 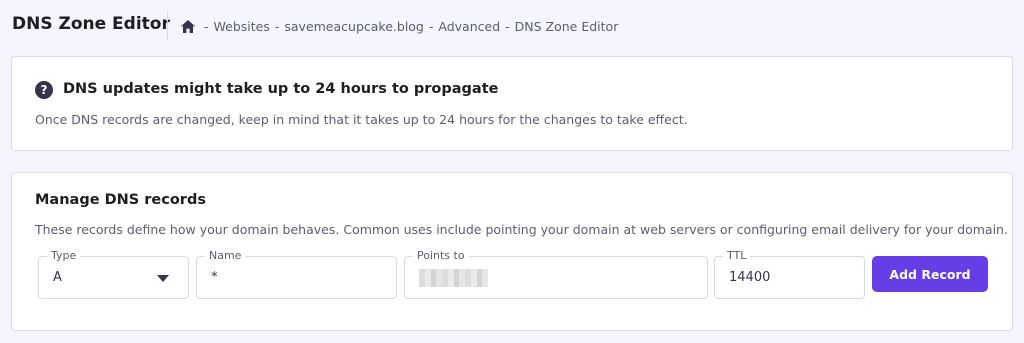 What do you see at coordinates (64, 256) in the screenshot?
I see `type-label: Type` at bounding box center [64, 256].